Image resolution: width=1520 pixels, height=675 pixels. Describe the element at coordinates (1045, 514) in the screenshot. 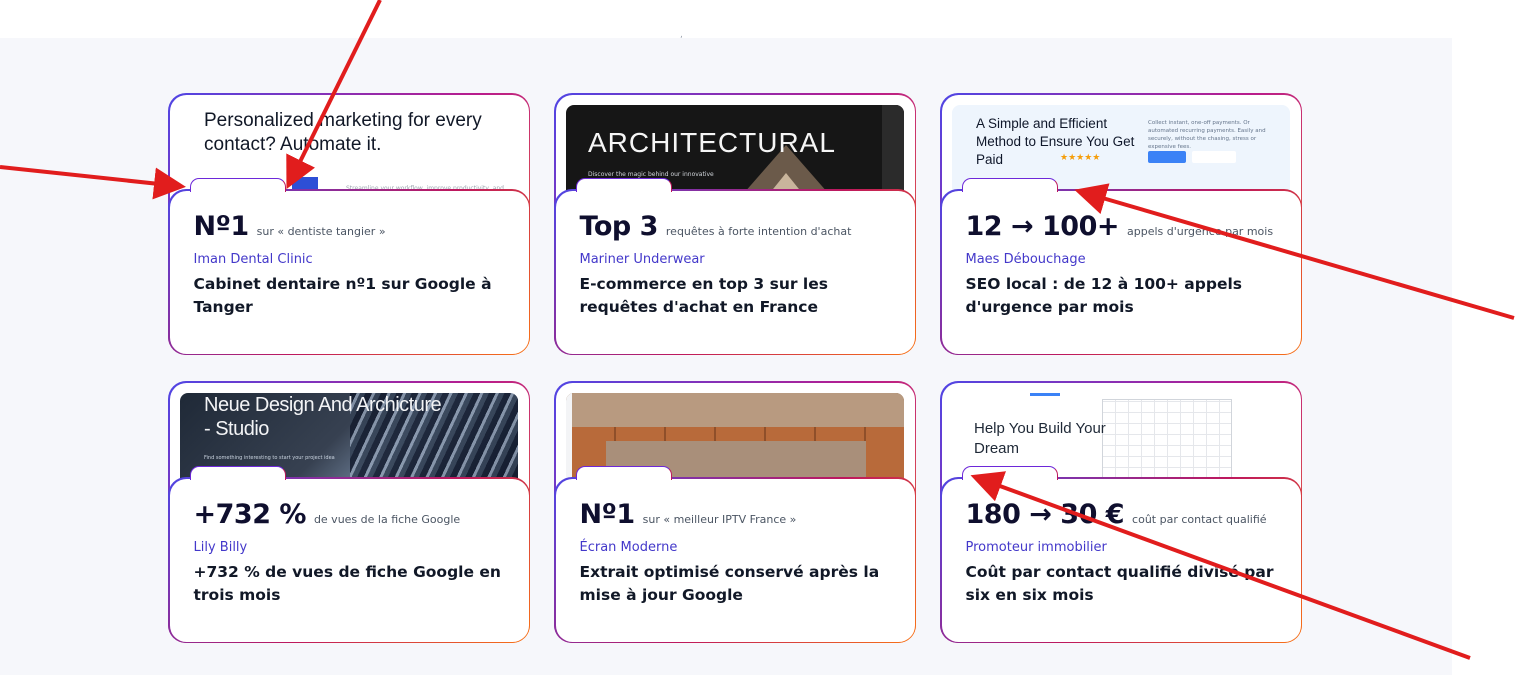

I see `metric-value: 180 → 30 €` at that location.